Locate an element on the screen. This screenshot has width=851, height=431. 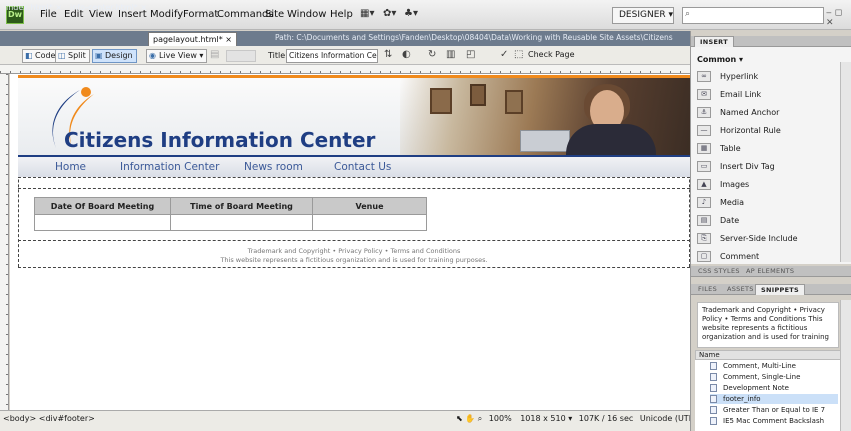
media-icon: ♪ is located at coordinates (704, 202).